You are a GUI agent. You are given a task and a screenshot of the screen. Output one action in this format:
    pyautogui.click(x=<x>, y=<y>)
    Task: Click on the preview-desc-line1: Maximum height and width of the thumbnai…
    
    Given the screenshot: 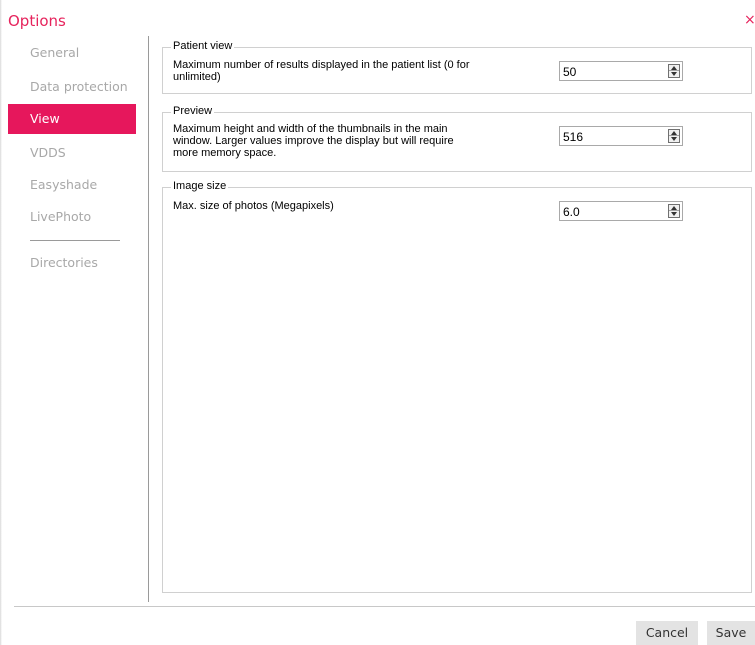 What is the action you would take?
    pyautogui.click(x=310, y=129)
    